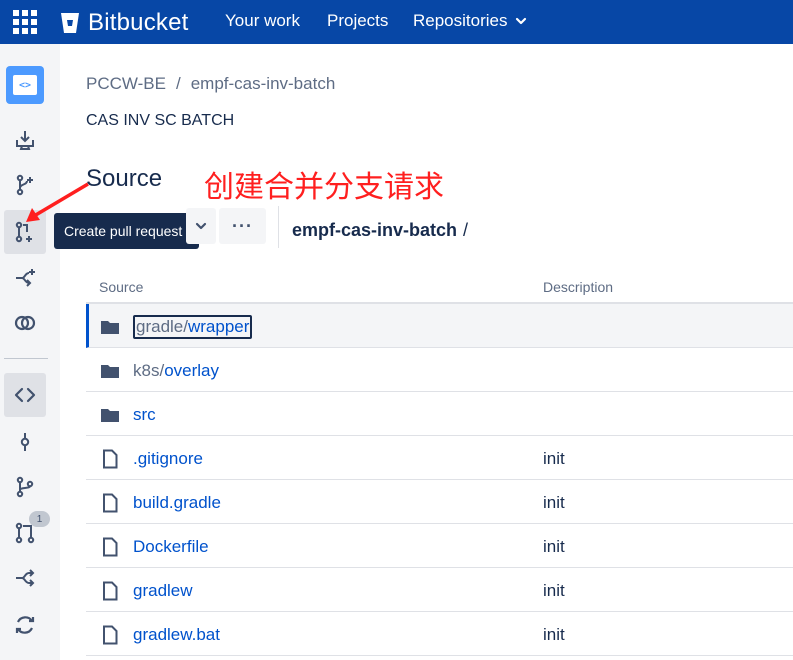  Describe the element at coordinates (26, 358) in the screenshot. I see `sidebar-divider` at that location.